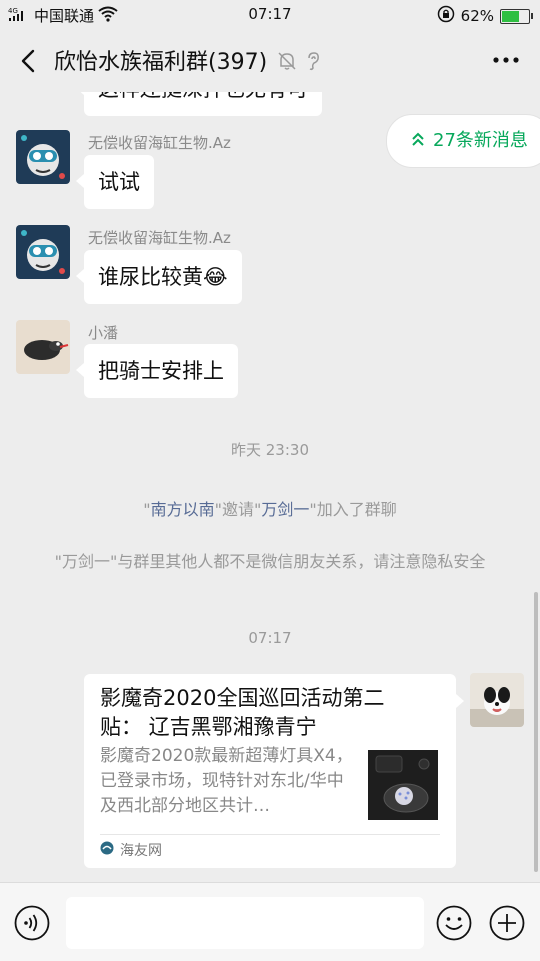  Describe the element at coordinates (161, 62) in the screenshot. I see `chat-title: 欣怡水族福利群(397)` at that location.